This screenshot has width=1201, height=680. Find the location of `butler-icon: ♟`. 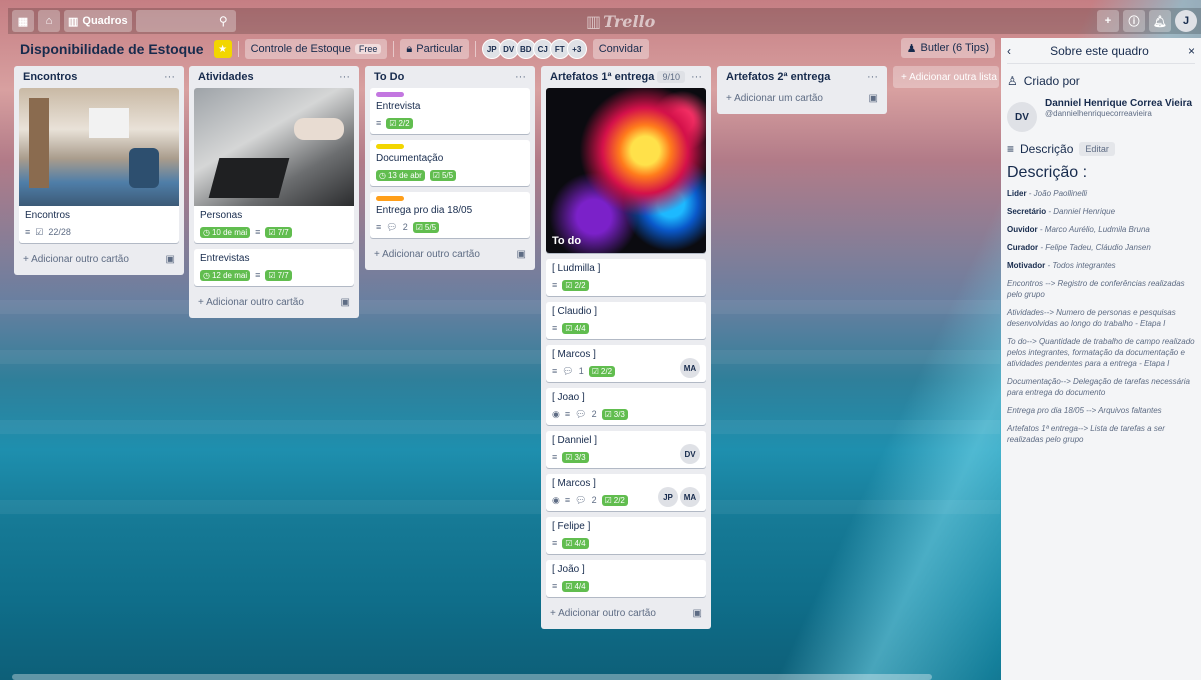

butler-icon: ♟ is located at coordinates (911, 48).